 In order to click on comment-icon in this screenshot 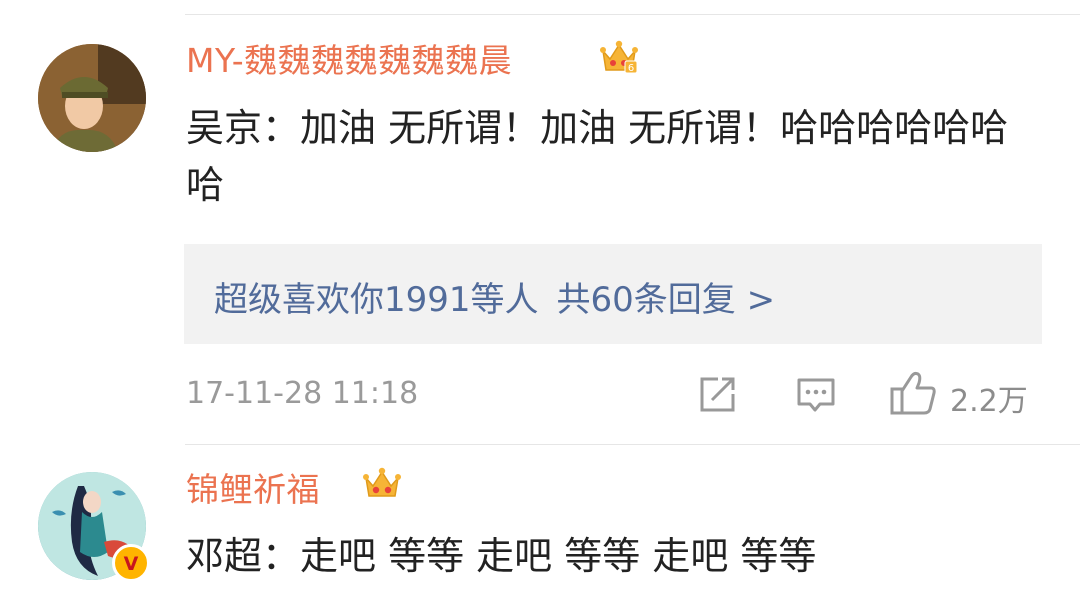, I will do `click(816, 396)`.